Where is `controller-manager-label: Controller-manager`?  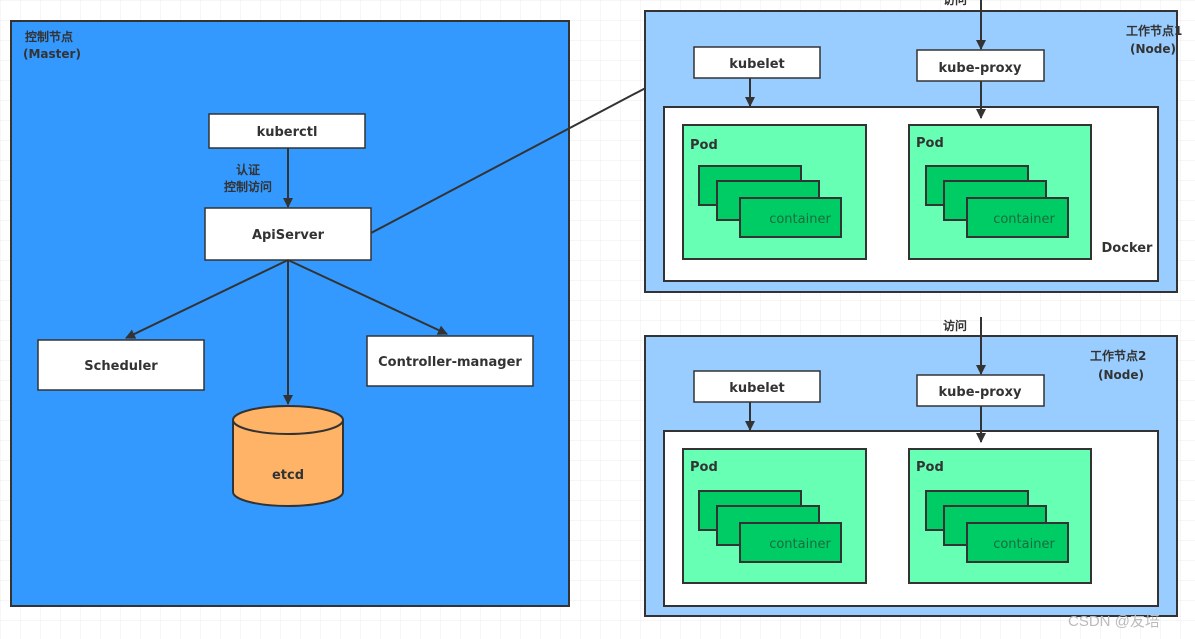
controller-manager-label: Controller-manager is located at coordinates (450, 362).